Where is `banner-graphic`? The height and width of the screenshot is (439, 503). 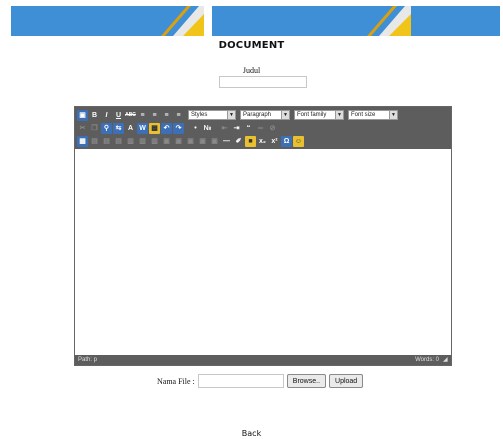 banner-graphic is located at coordinates (255, 21).